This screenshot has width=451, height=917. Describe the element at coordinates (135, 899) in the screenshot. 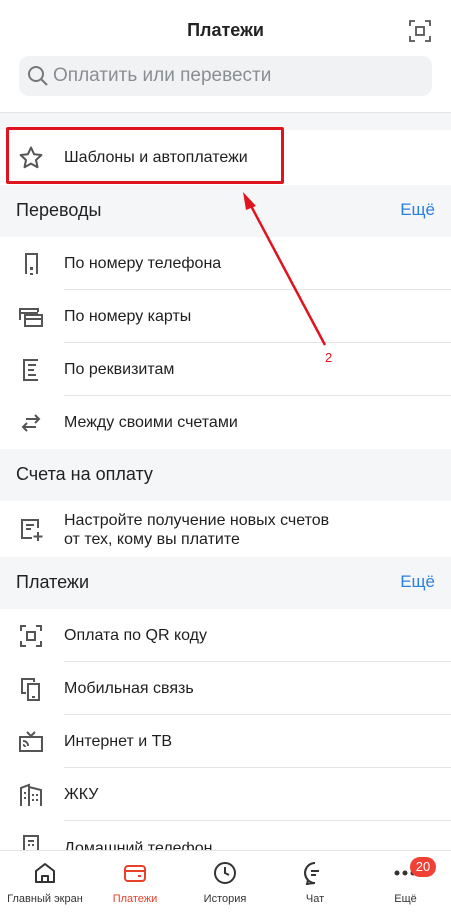

I see `tab-label: Платежи` at that location.